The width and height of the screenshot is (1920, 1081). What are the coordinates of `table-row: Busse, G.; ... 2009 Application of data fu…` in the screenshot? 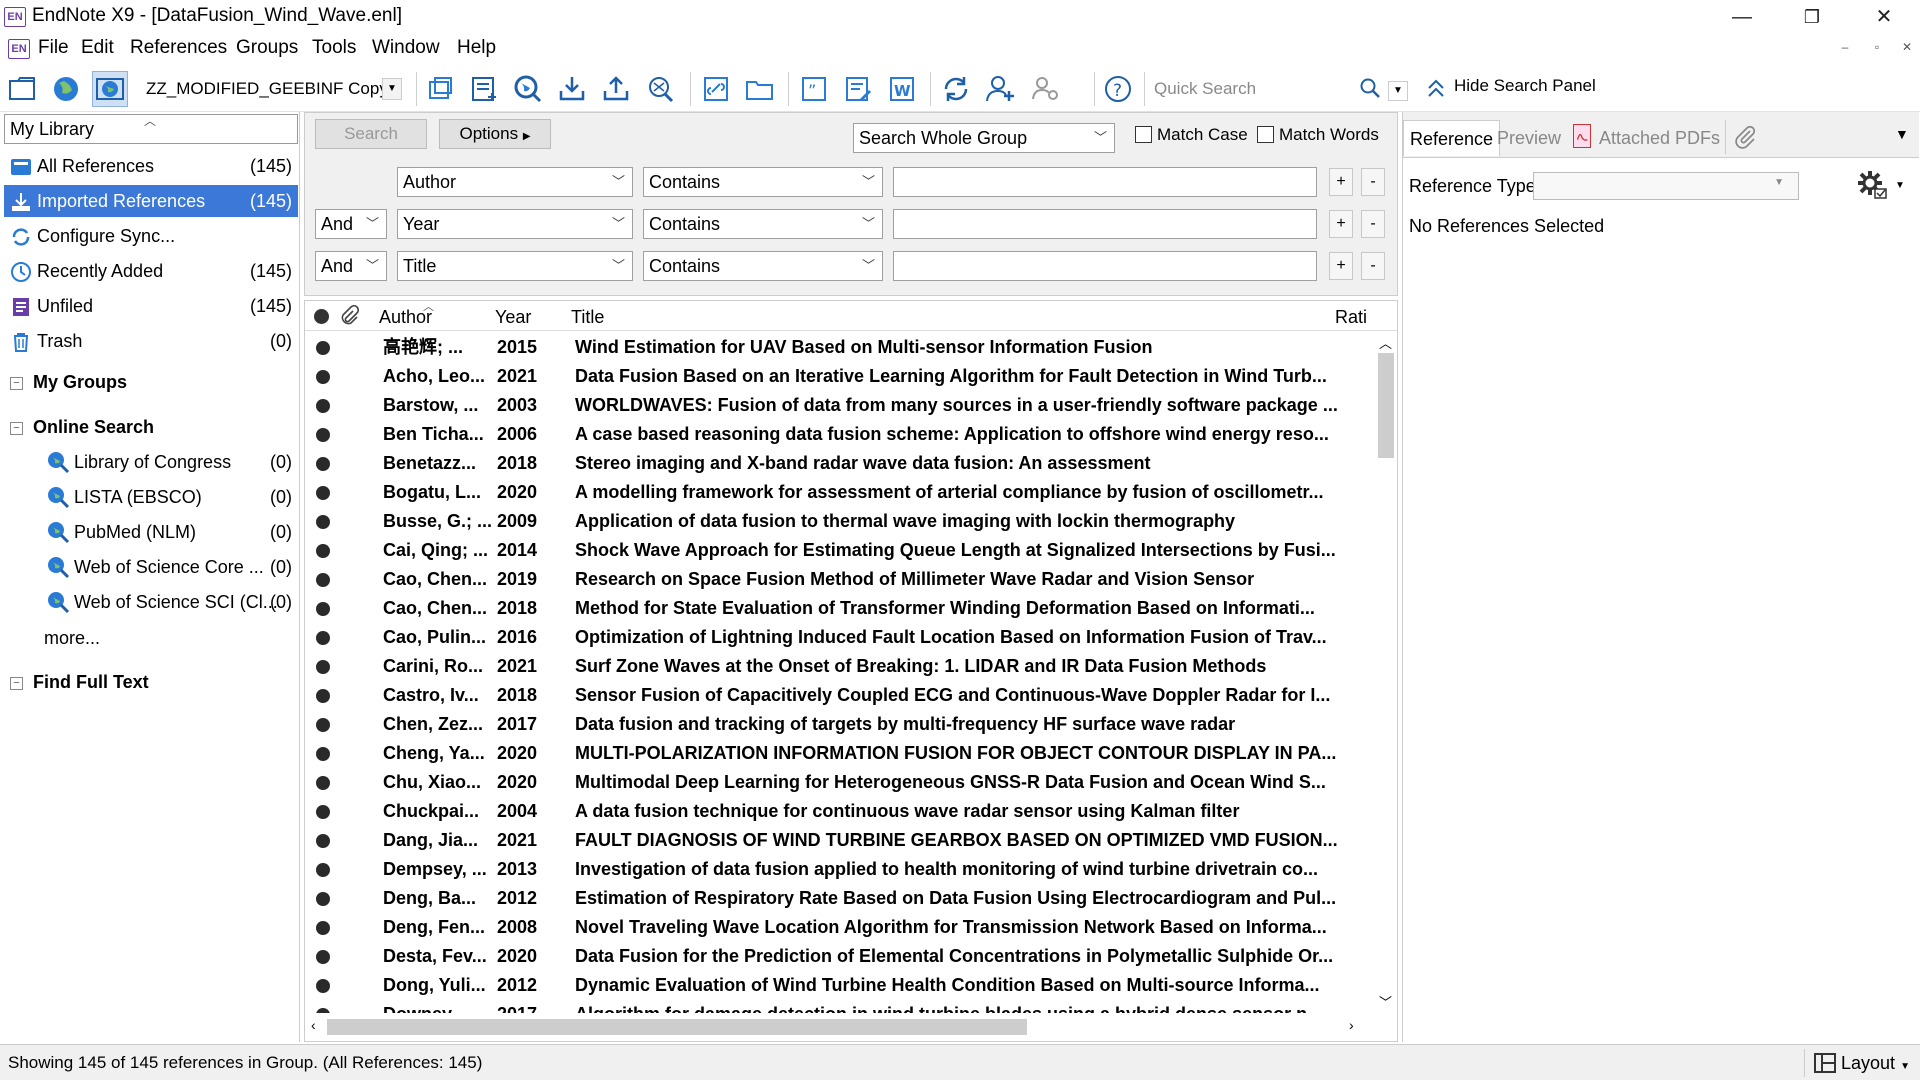 It's located at (835, 521).